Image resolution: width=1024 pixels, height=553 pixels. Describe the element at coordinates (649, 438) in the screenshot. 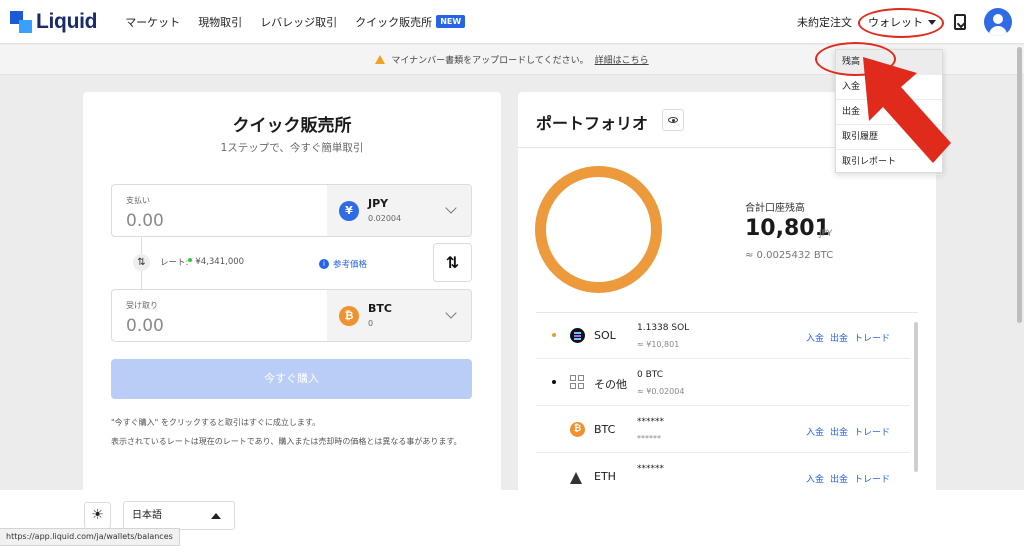

I see `asset-jpy-value: ******` at that location.